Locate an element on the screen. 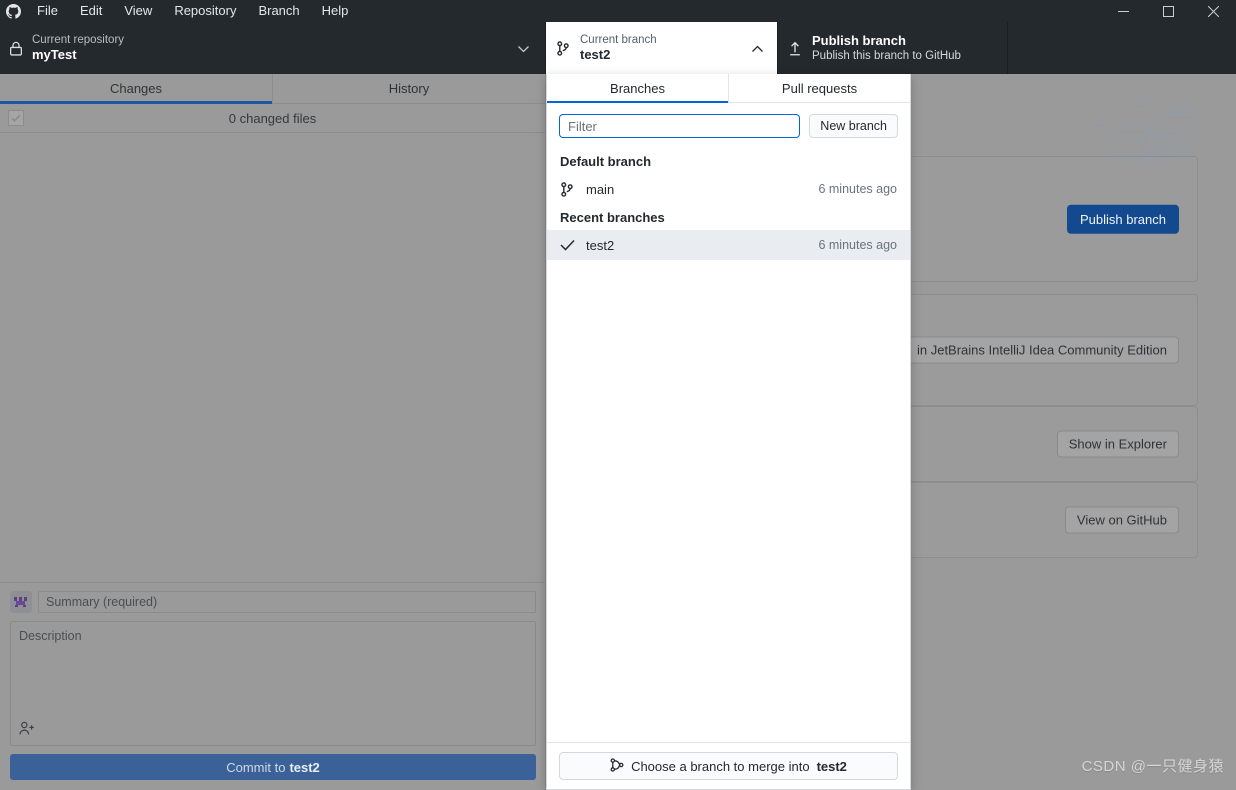 The width and height of the screenshot is (1236, 790). summary-input: Summary (required) is located at coordinates (287, 602).